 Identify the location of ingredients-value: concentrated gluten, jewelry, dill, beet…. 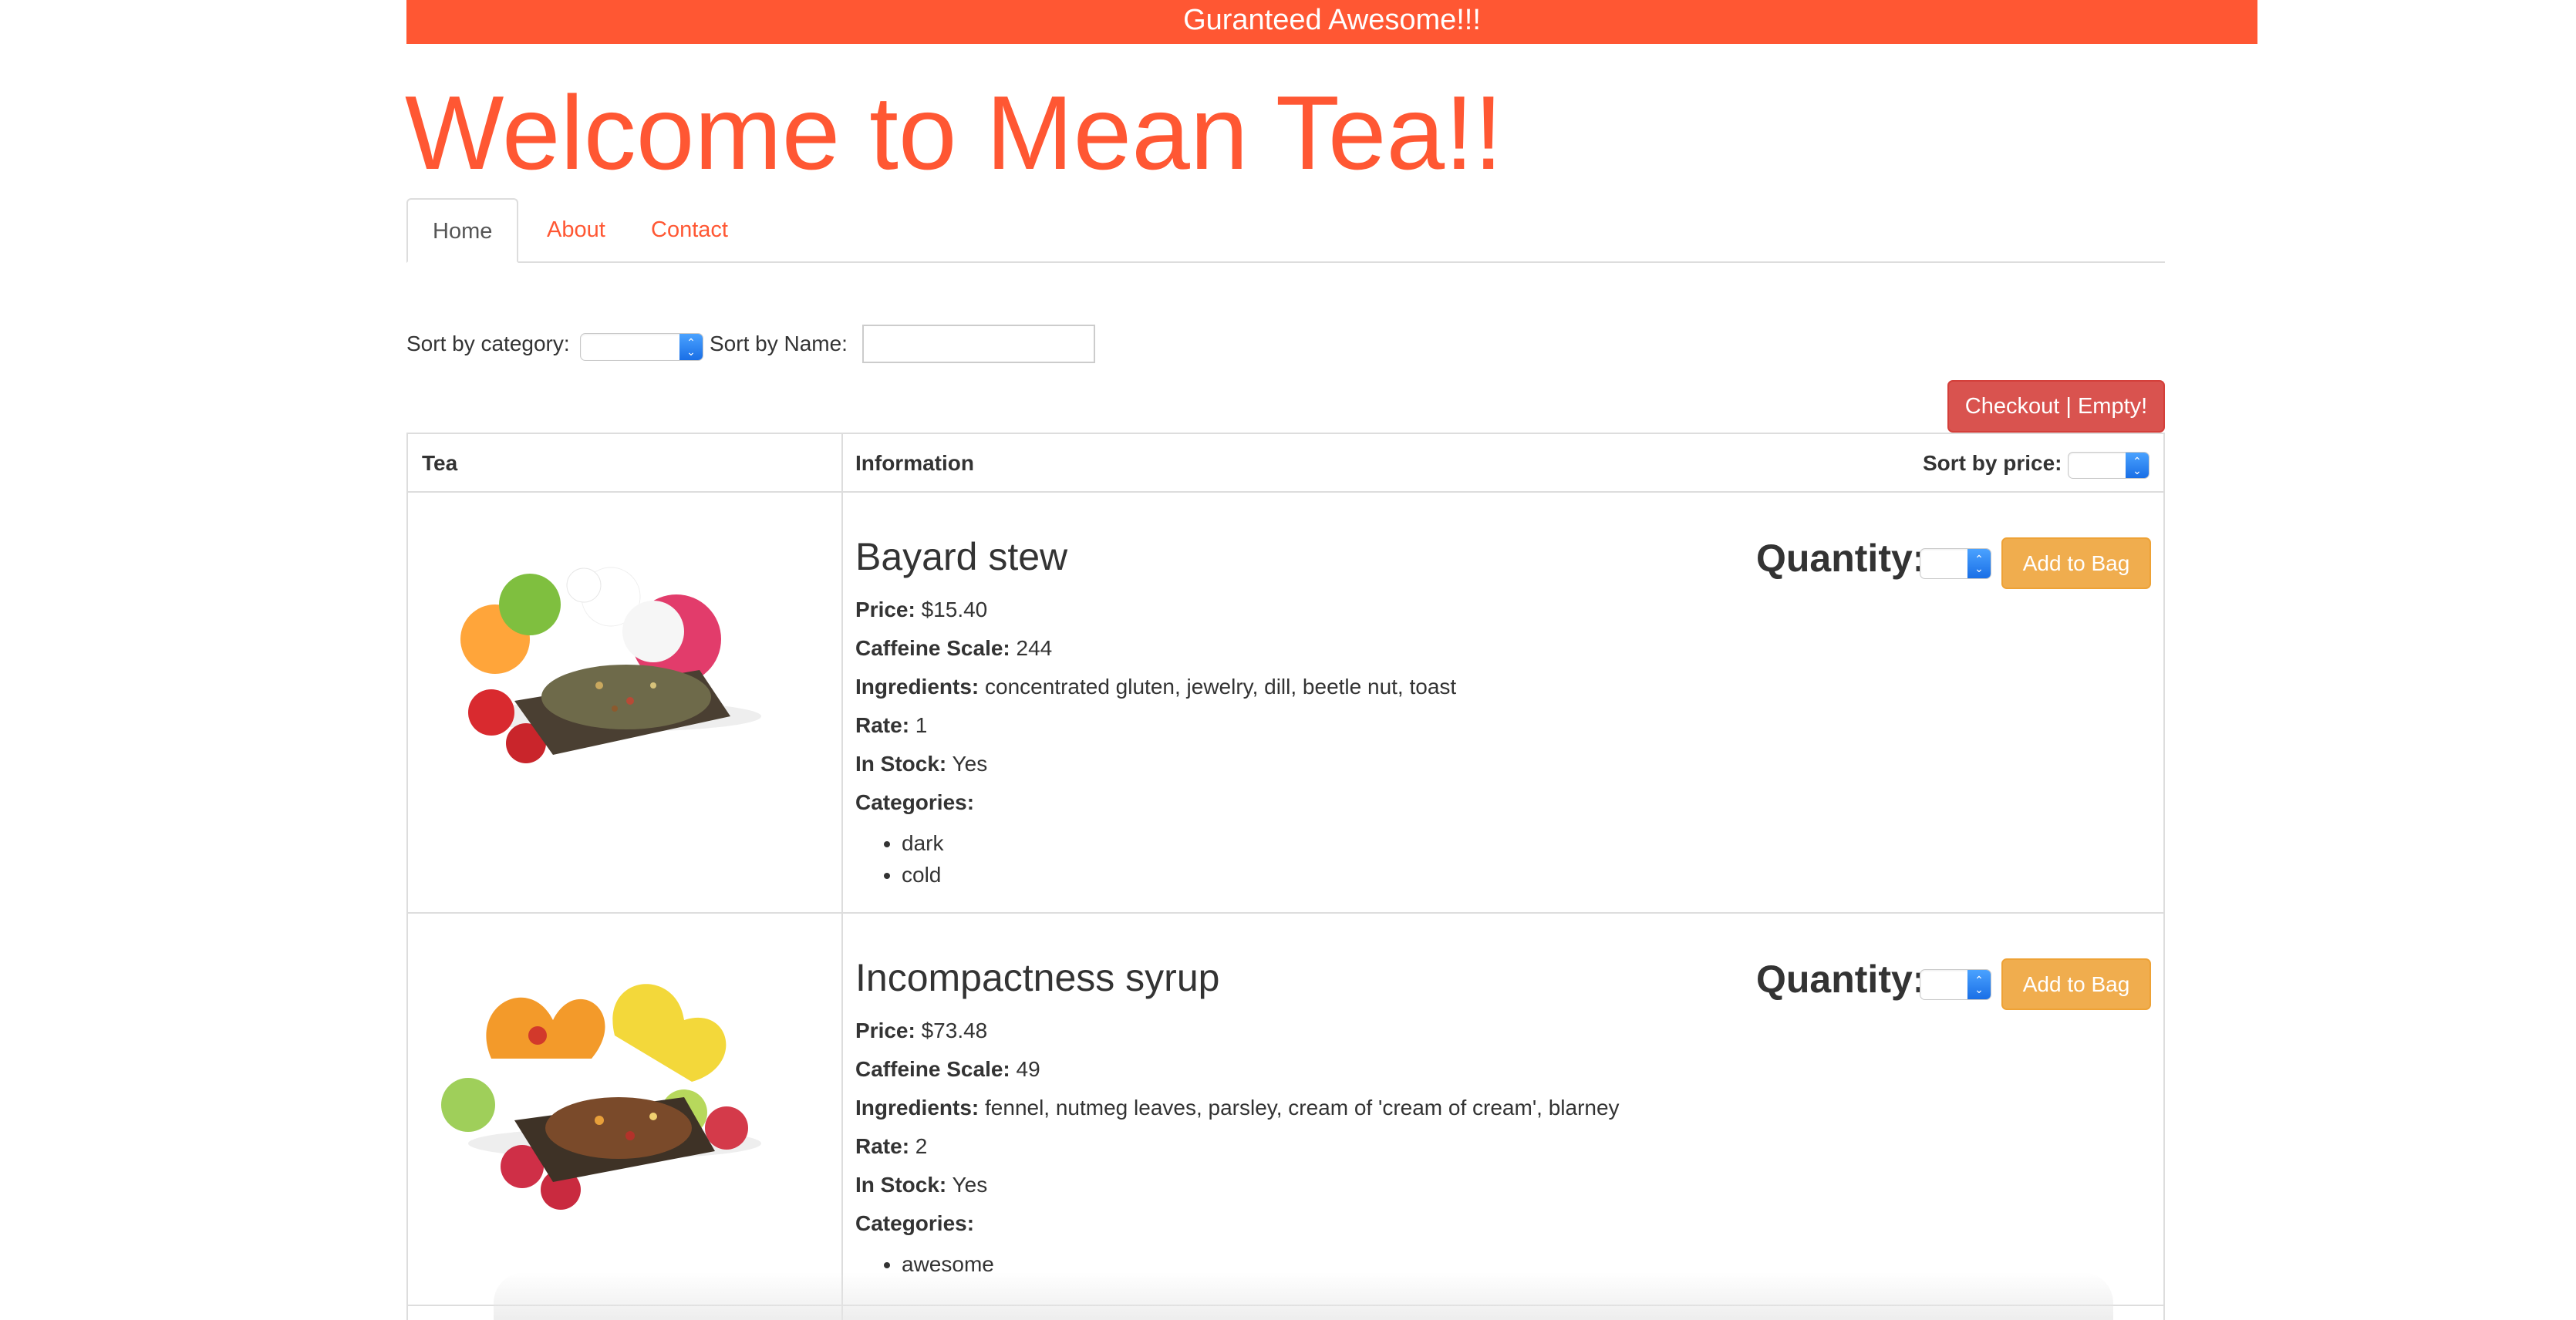
(1221, 687).